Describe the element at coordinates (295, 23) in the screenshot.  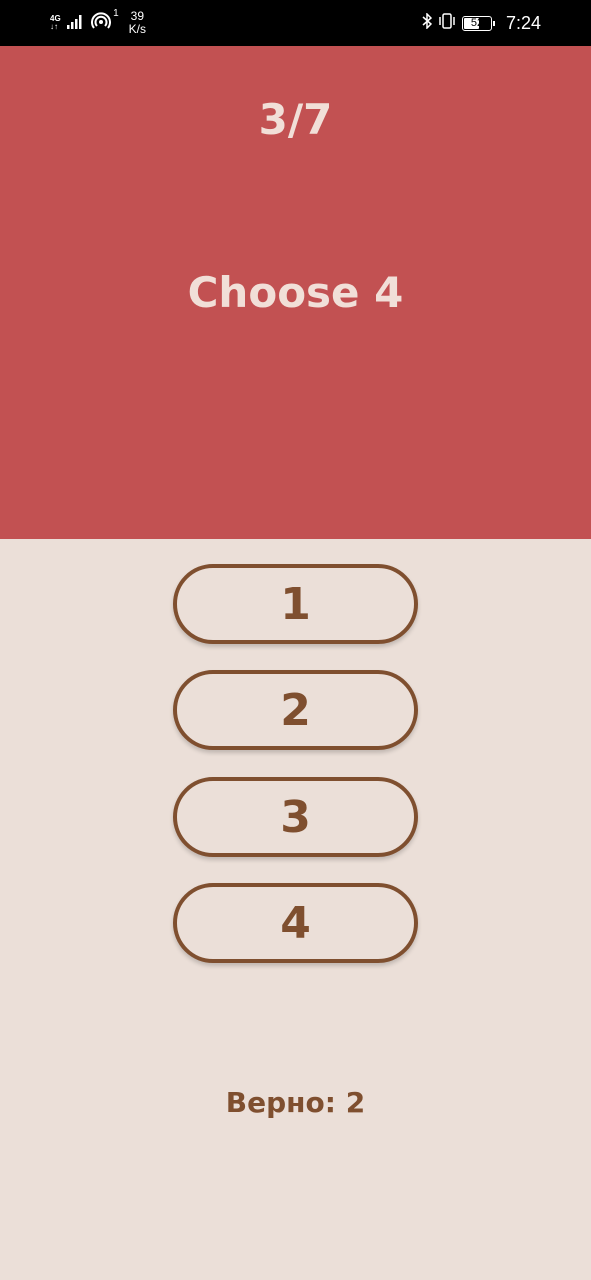
I see `status-bar: 4G ↓↑ 1 39 K/s 52 7:24` at that location.